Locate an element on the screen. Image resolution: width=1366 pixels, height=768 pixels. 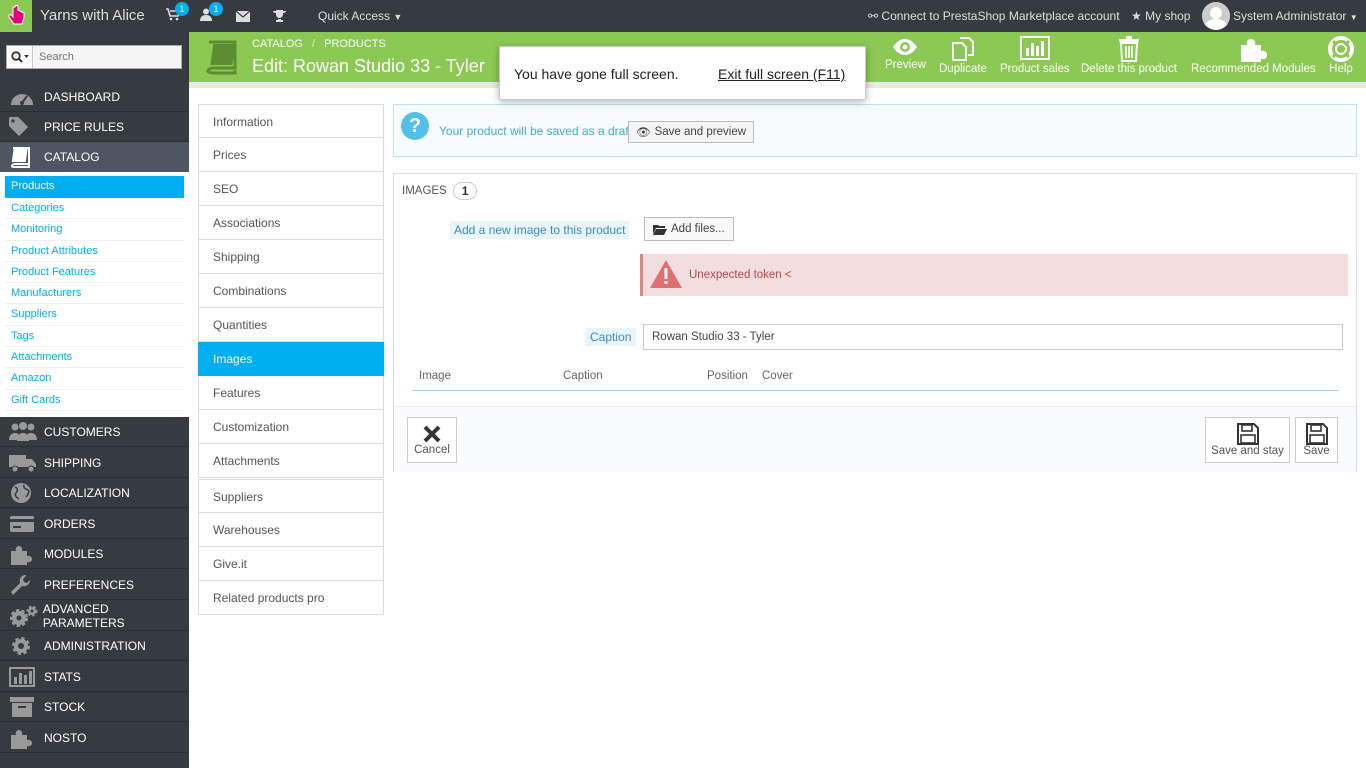
duplicate-label: Duplicate is located at coordinates (963, 69).